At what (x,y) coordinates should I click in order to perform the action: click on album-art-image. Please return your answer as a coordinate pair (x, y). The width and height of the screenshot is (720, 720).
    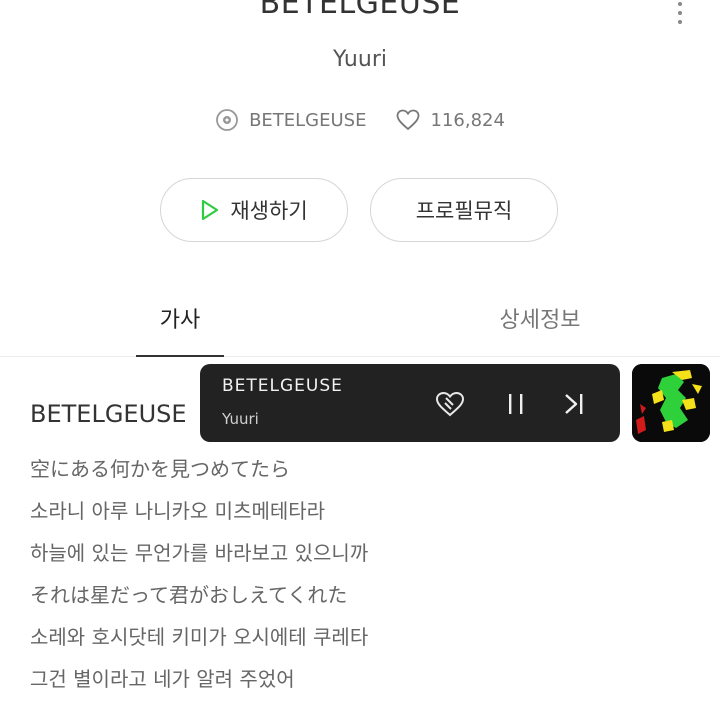
    Looking at the image, I should click on (671, 403).